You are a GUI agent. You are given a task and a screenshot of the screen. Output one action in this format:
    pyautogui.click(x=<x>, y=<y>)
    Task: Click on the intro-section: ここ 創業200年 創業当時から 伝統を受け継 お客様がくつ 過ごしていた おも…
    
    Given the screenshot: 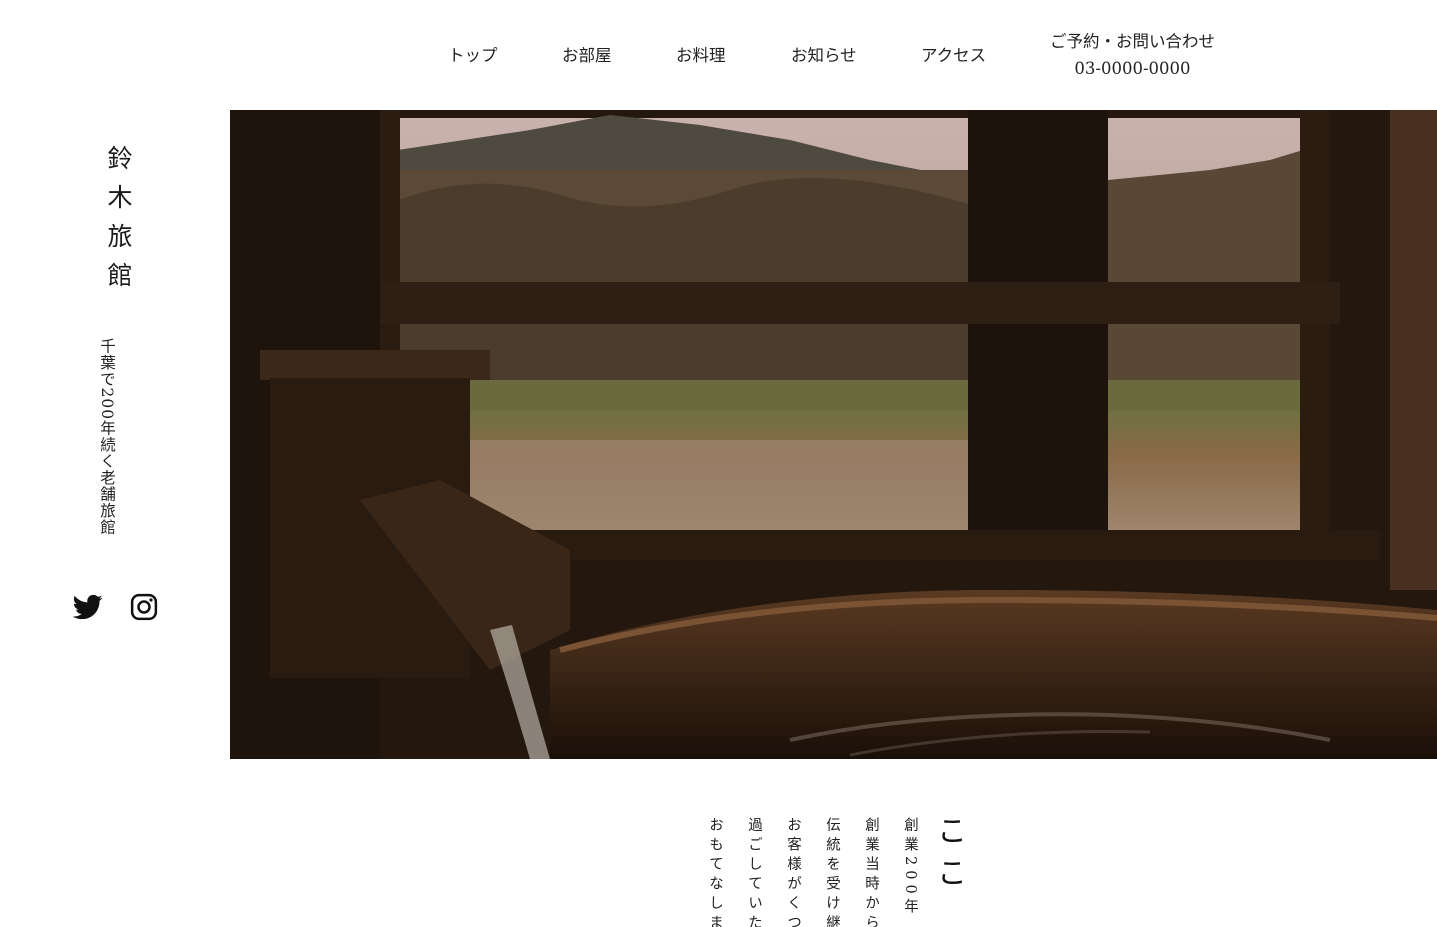 What is the action you would take?
    pyautogui.click(x=835, y=871)
    